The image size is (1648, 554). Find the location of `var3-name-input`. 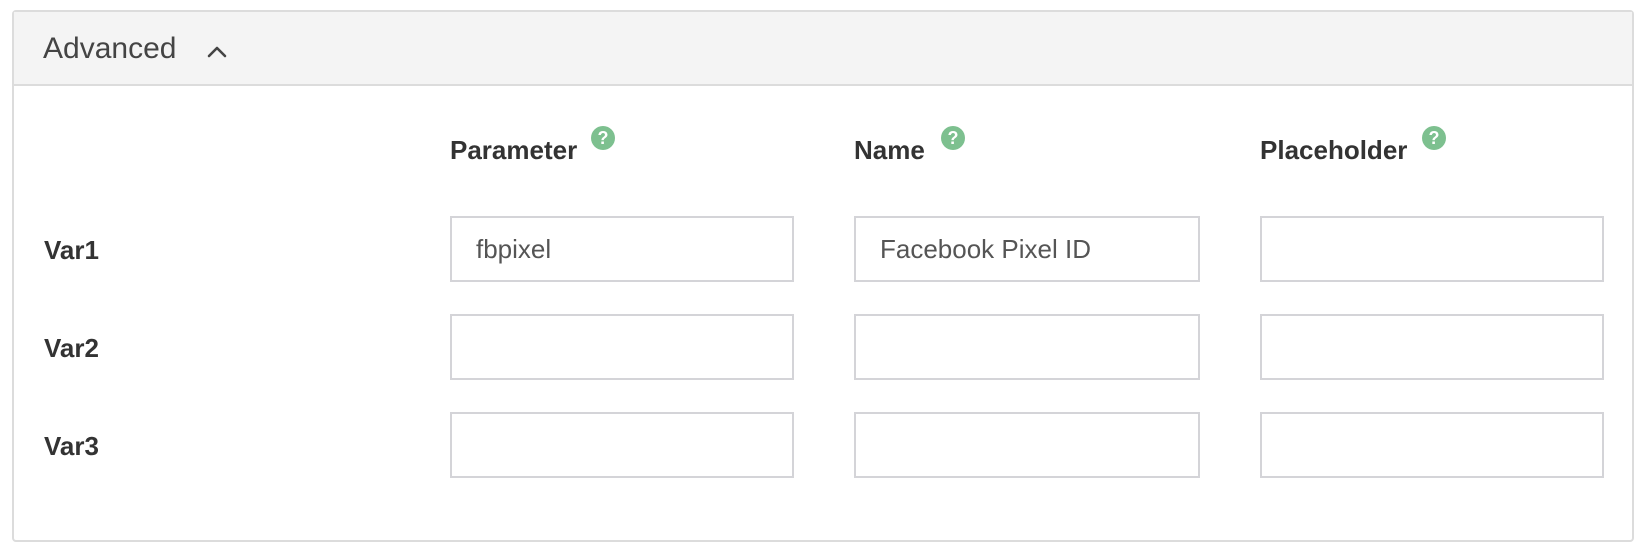

var3-name-input is located at coordinates (1027, 445).